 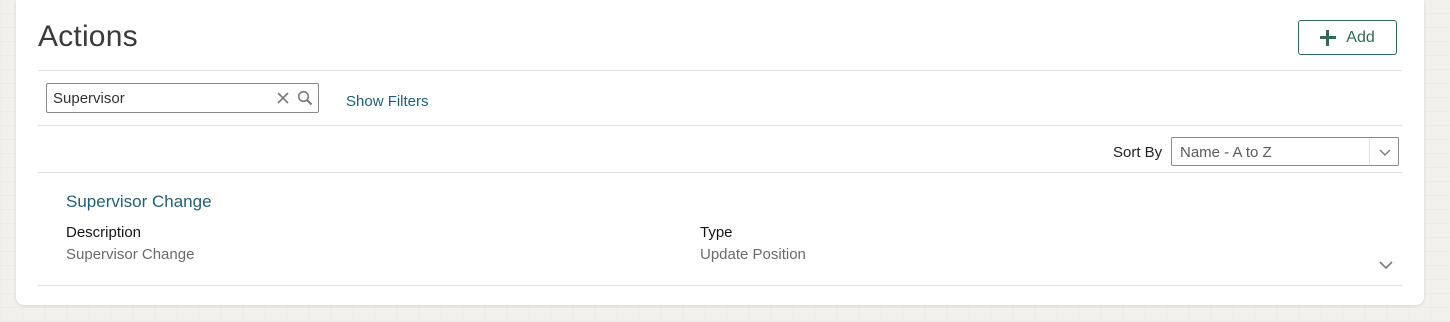 I want to click on select-divider, so click(x=1369, y=151).